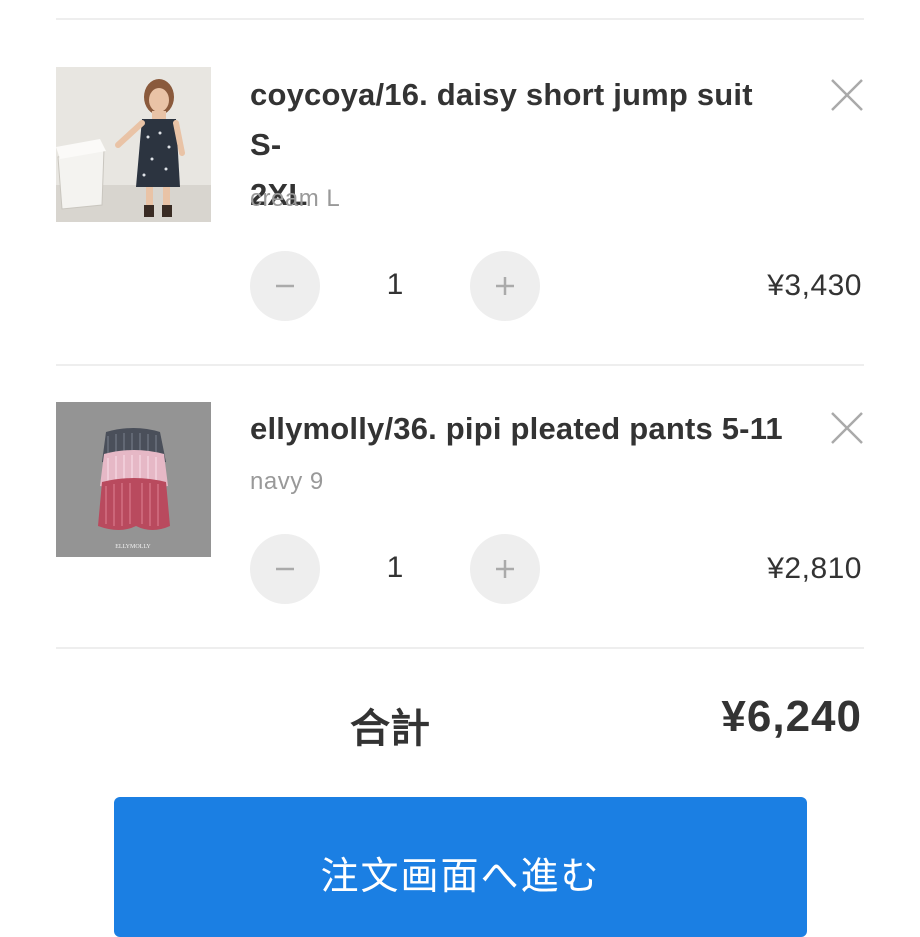 The height and width of the screenshot is (937, 920). What do you see at coordinates (133, 547) in the screenshot?
I see `ellymolly-logo-text: ELLYMOLLY` at bounding box center [133, 547].